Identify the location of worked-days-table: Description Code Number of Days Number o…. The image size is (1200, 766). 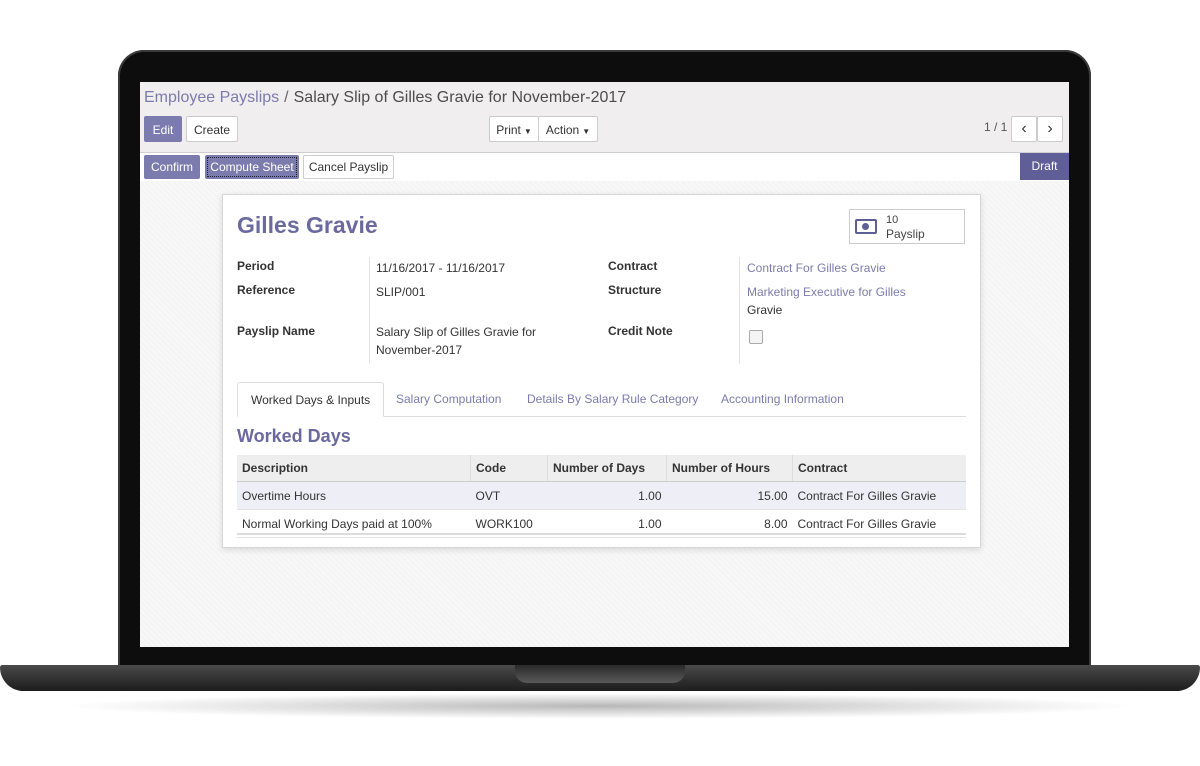
(601, 496).